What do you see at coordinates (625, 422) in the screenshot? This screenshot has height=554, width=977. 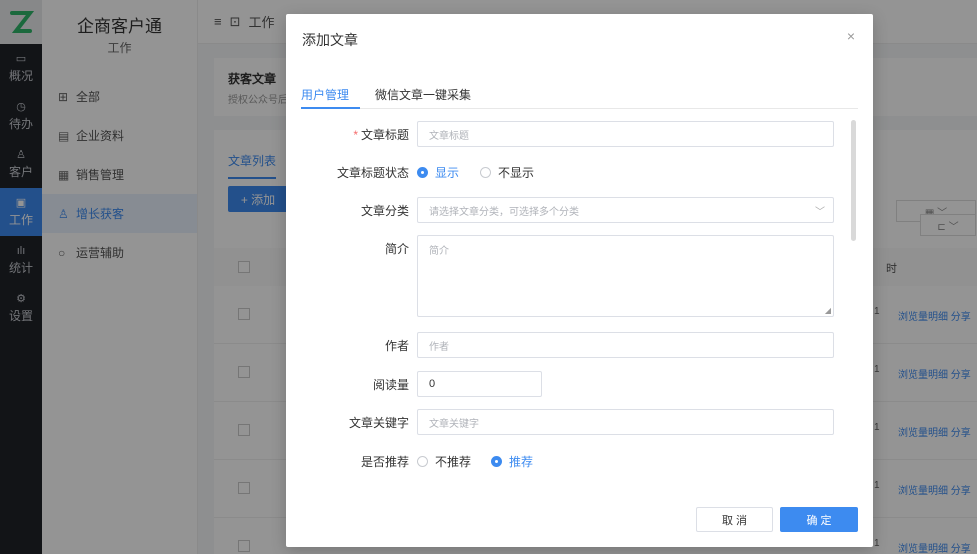 I see `keywords-input: 文章关键字` at bounding box center [625, 422].